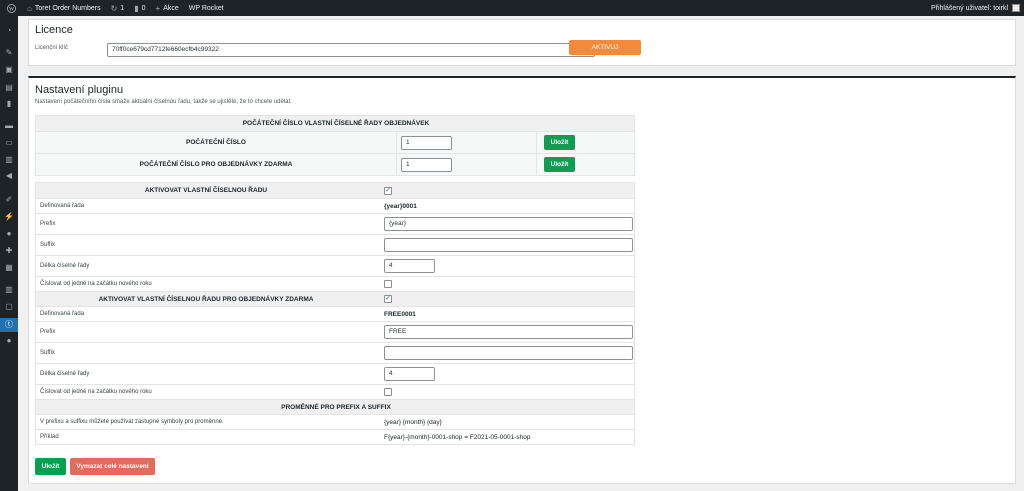 The image size is (1024, 491). Describe the element at coordinates (50, 466) in the screenshot. I see `save-settings-button: Uložit` at that location.